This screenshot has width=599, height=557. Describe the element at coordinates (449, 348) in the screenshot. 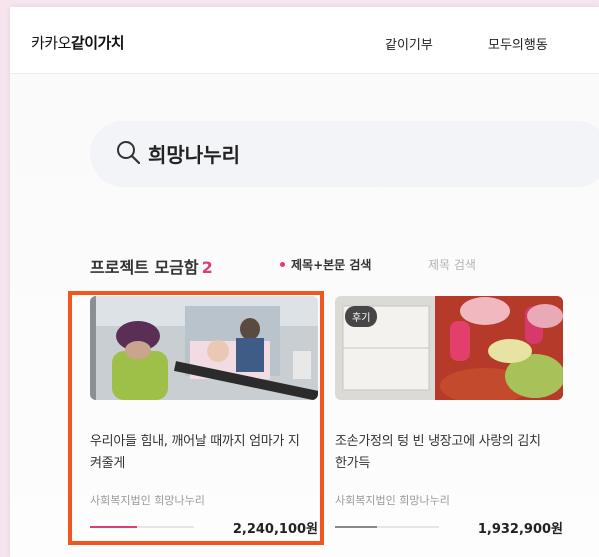

I see `card-thumbnail-kimchi: 후기` at that location.